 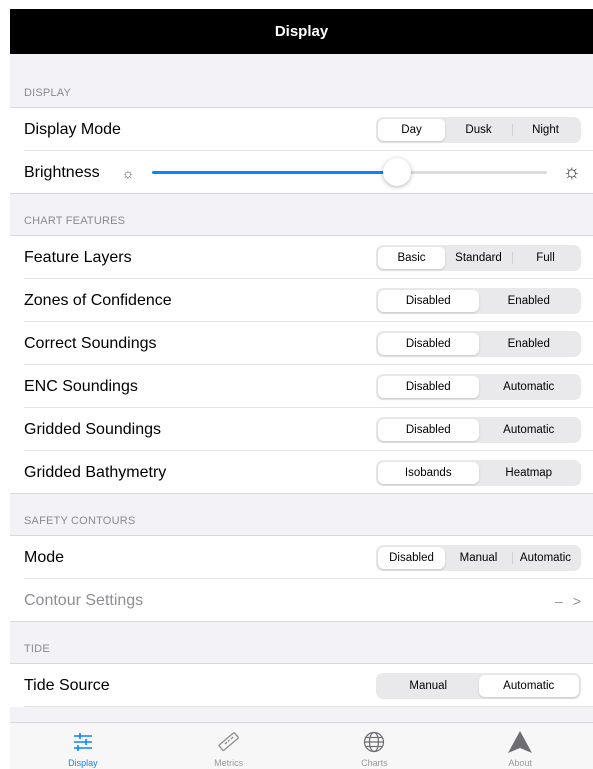 I want to click on brightness-label: Brightness, so click(x=62, y=172).